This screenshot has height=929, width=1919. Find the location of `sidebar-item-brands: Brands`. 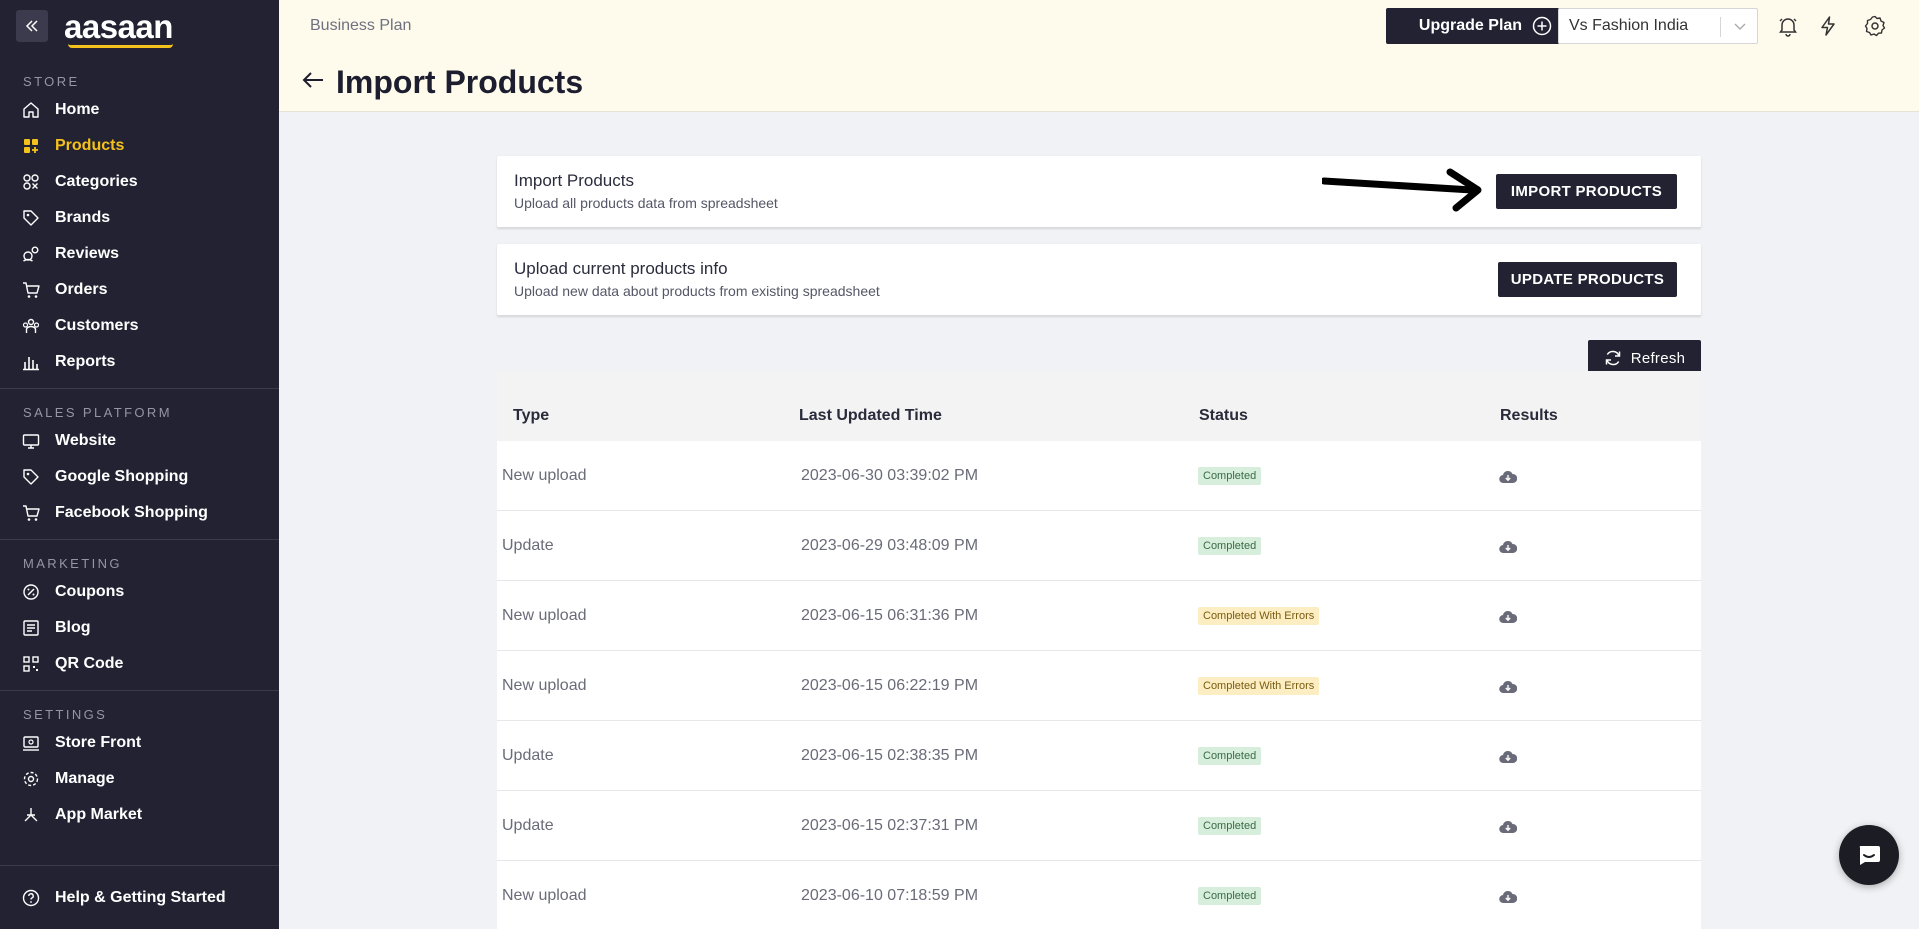

sidebar-item-brands: Brands is located at coordinates (139, 218).